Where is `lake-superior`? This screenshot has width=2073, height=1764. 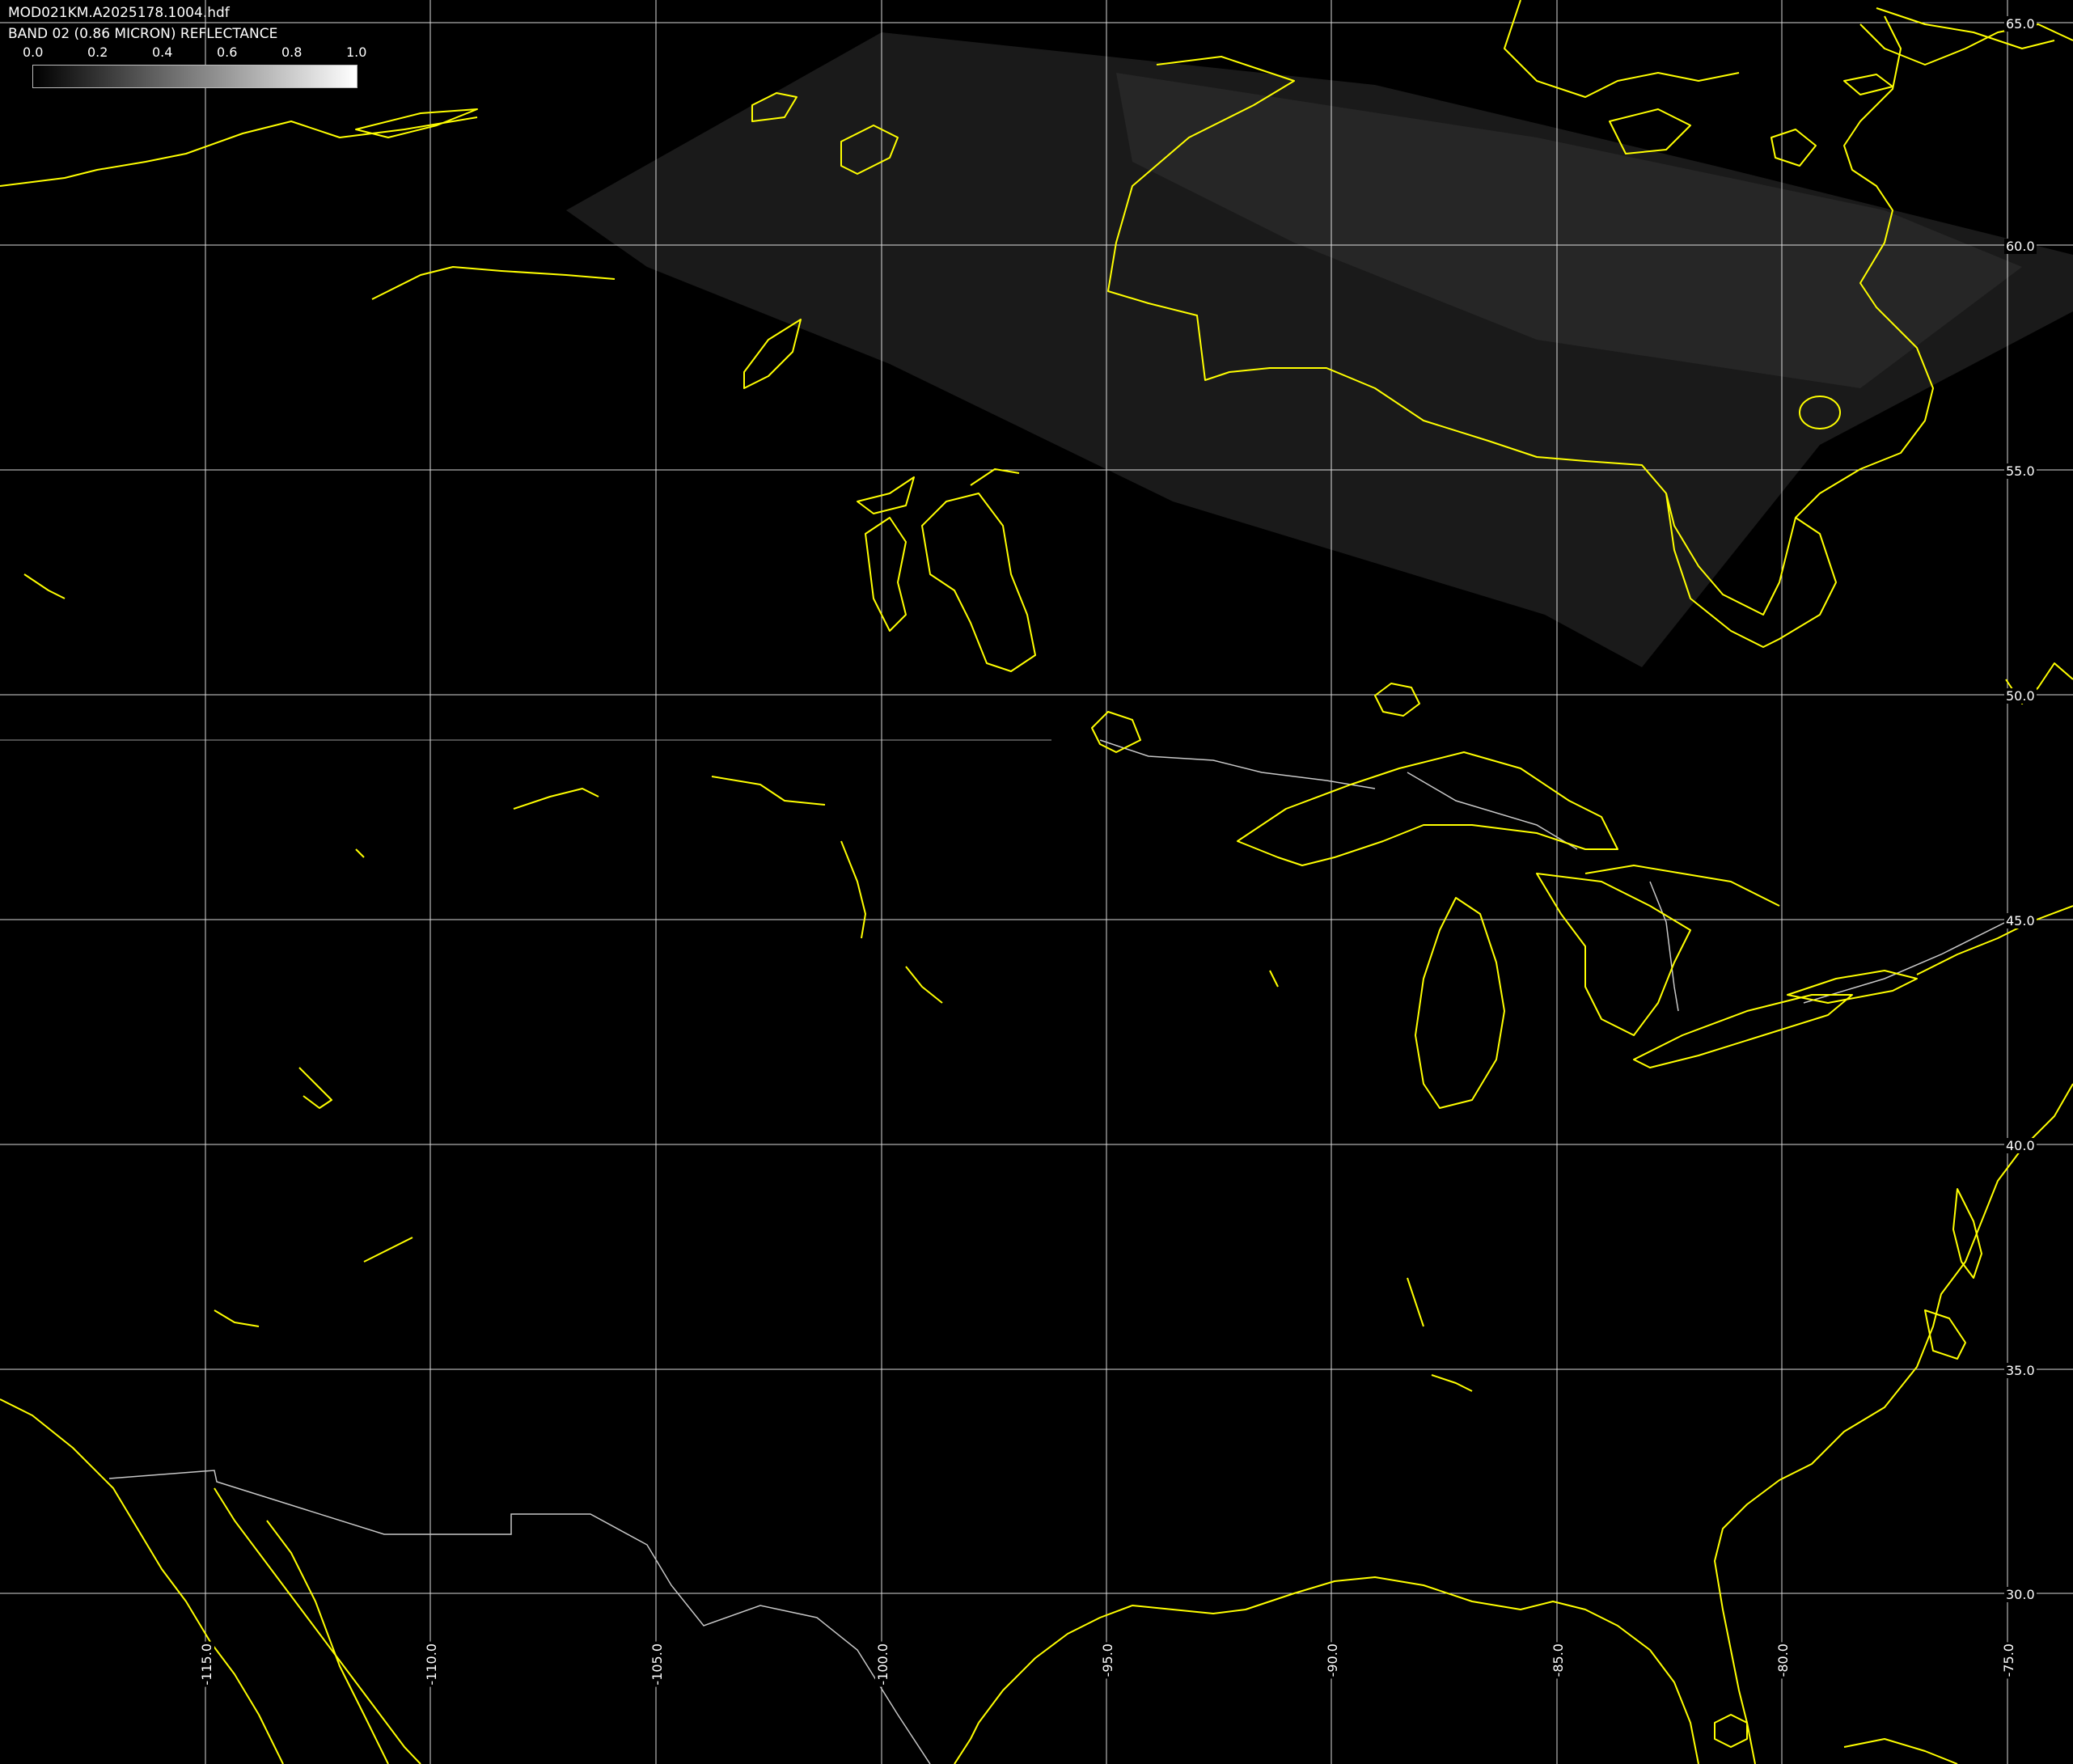 lake-superior is located at coordinates (1427, 808).